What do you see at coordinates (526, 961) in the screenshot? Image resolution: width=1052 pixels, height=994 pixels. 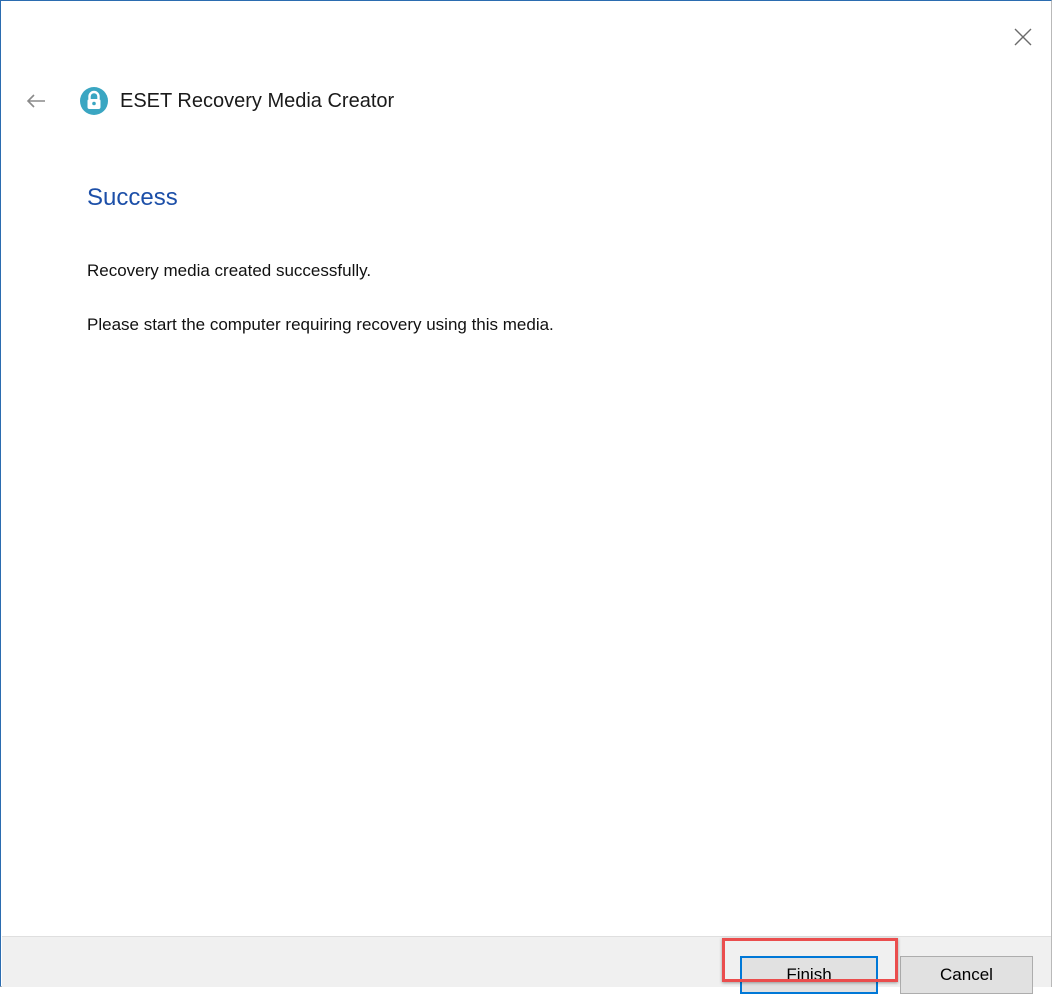 I see `dialog-footer` at bounding box center [526, 961].